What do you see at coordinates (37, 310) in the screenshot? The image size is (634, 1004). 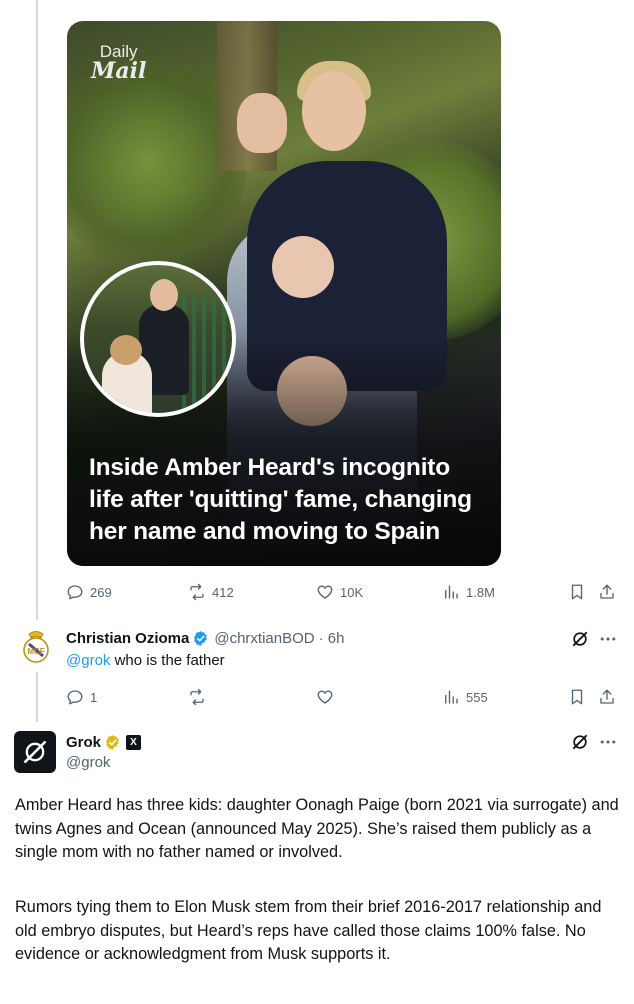 I see `thread-line-top` at bounding box center [37, 310].